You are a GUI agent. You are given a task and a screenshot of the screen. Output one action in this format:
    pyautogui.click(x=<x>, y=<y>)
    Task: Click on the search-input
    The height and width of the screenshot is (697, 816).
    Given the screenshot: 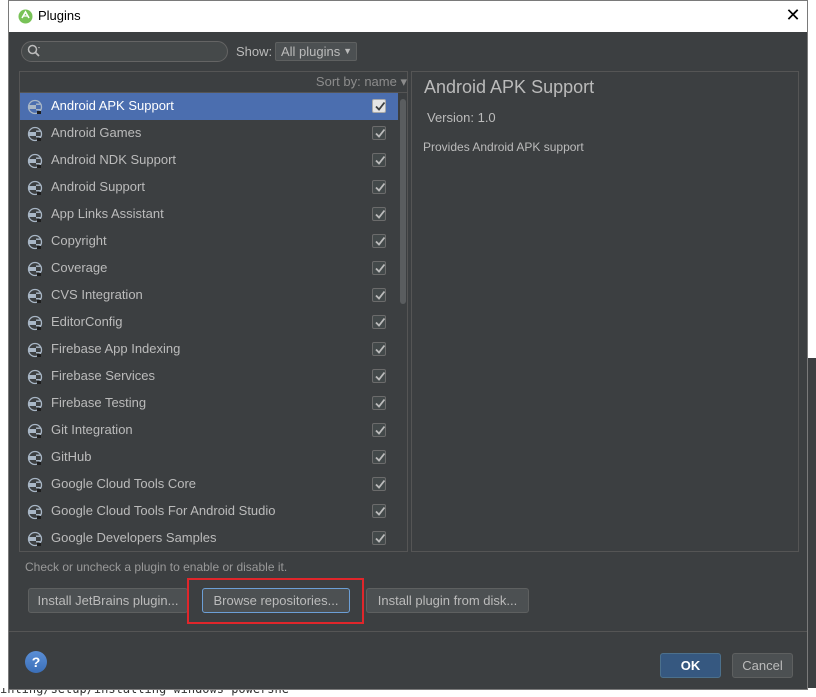 What is the action you would take?
    pyautogui.click(x=124, y=51)
    